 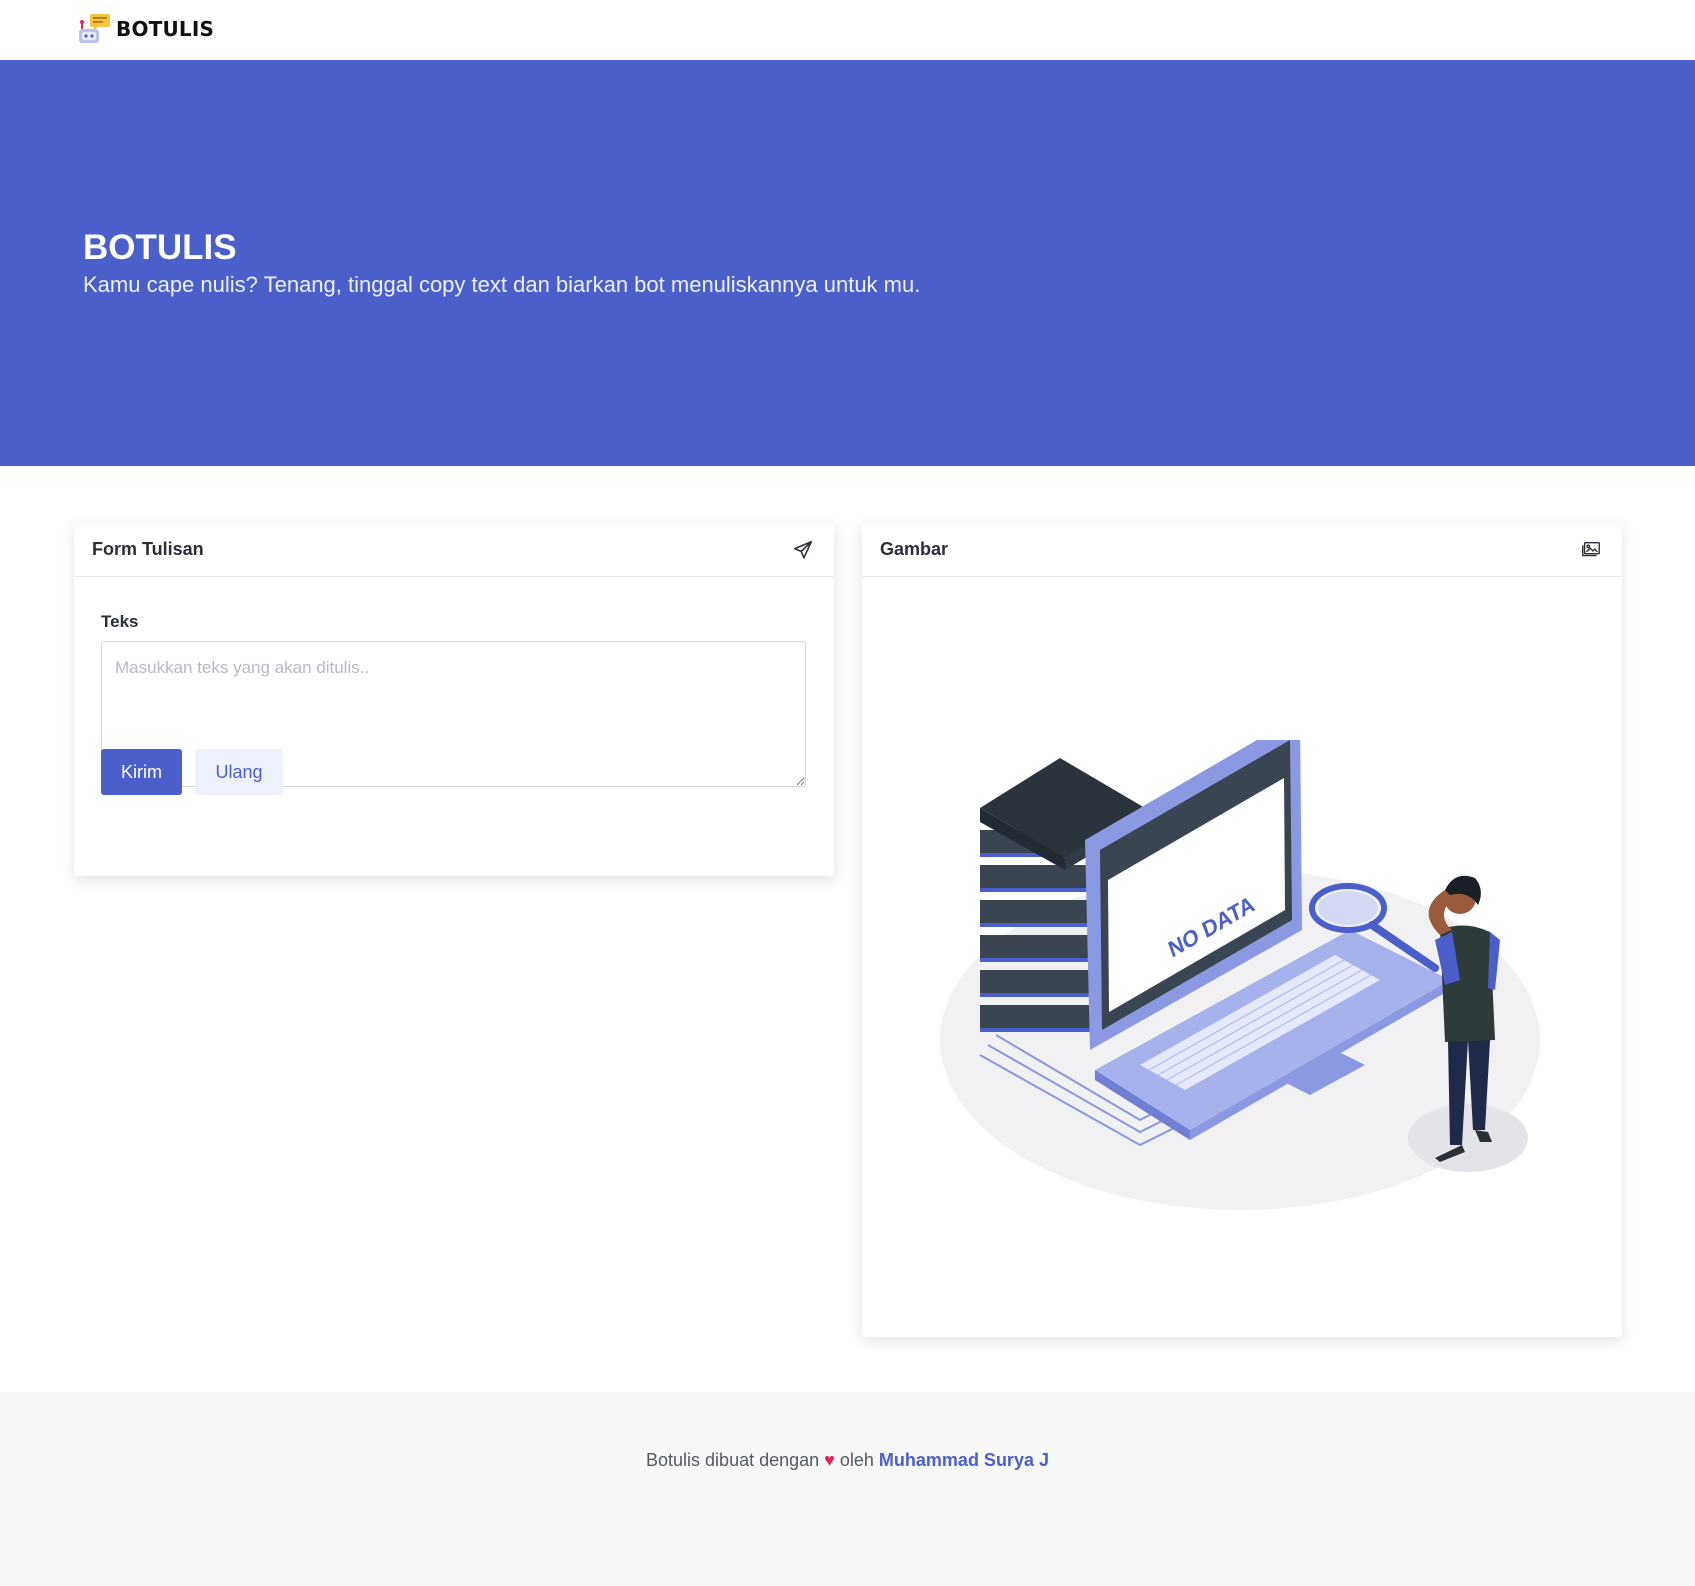 I want to click on brand-link: BOTULIS, so click(x=145, y=29).